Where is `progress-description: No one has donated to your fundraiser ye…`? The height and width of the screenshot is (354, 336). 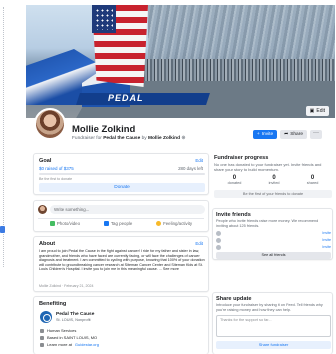 progress-description: No one has donated to your fundraiser ye… is located at coordinates (268, 167).